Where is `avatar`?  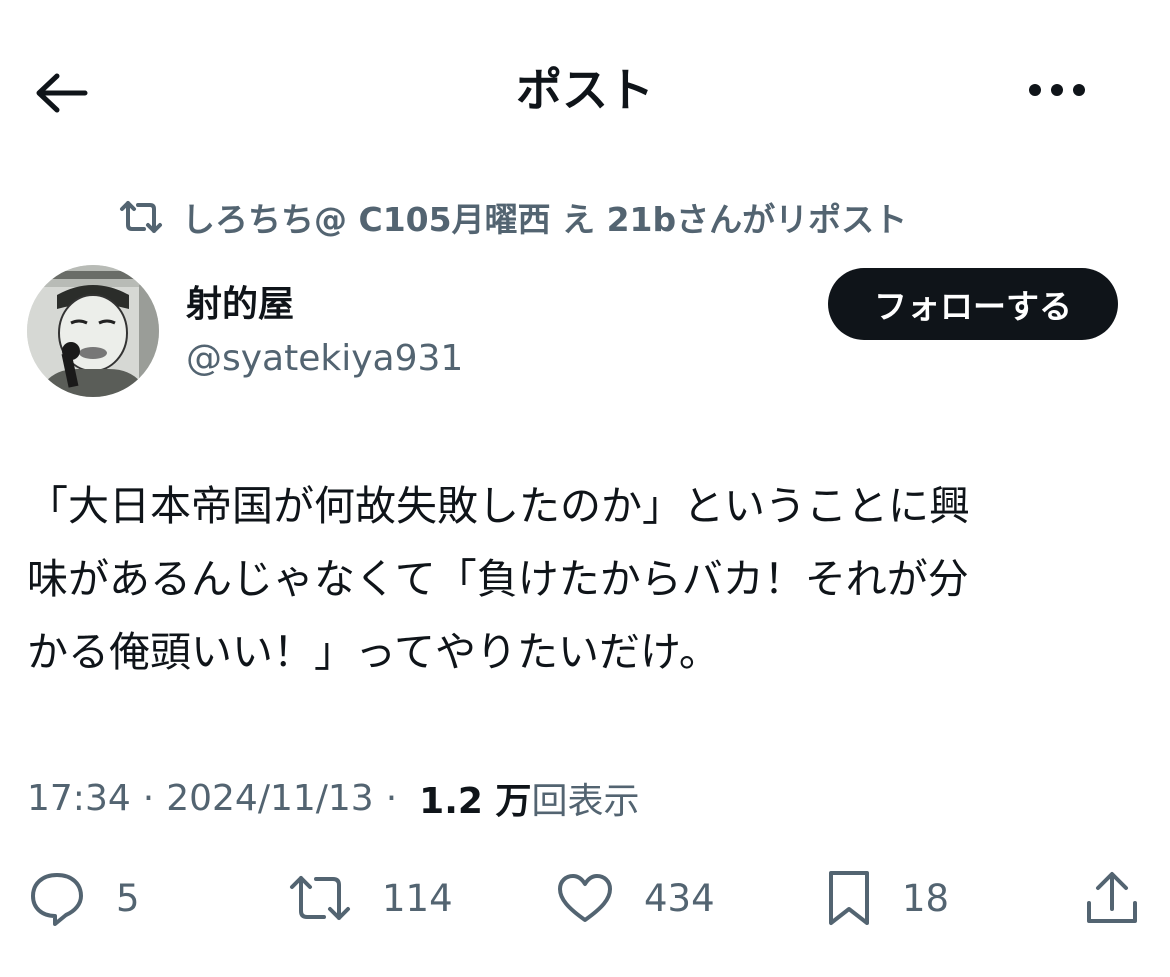 avatar is located at coordinates (93, 331).